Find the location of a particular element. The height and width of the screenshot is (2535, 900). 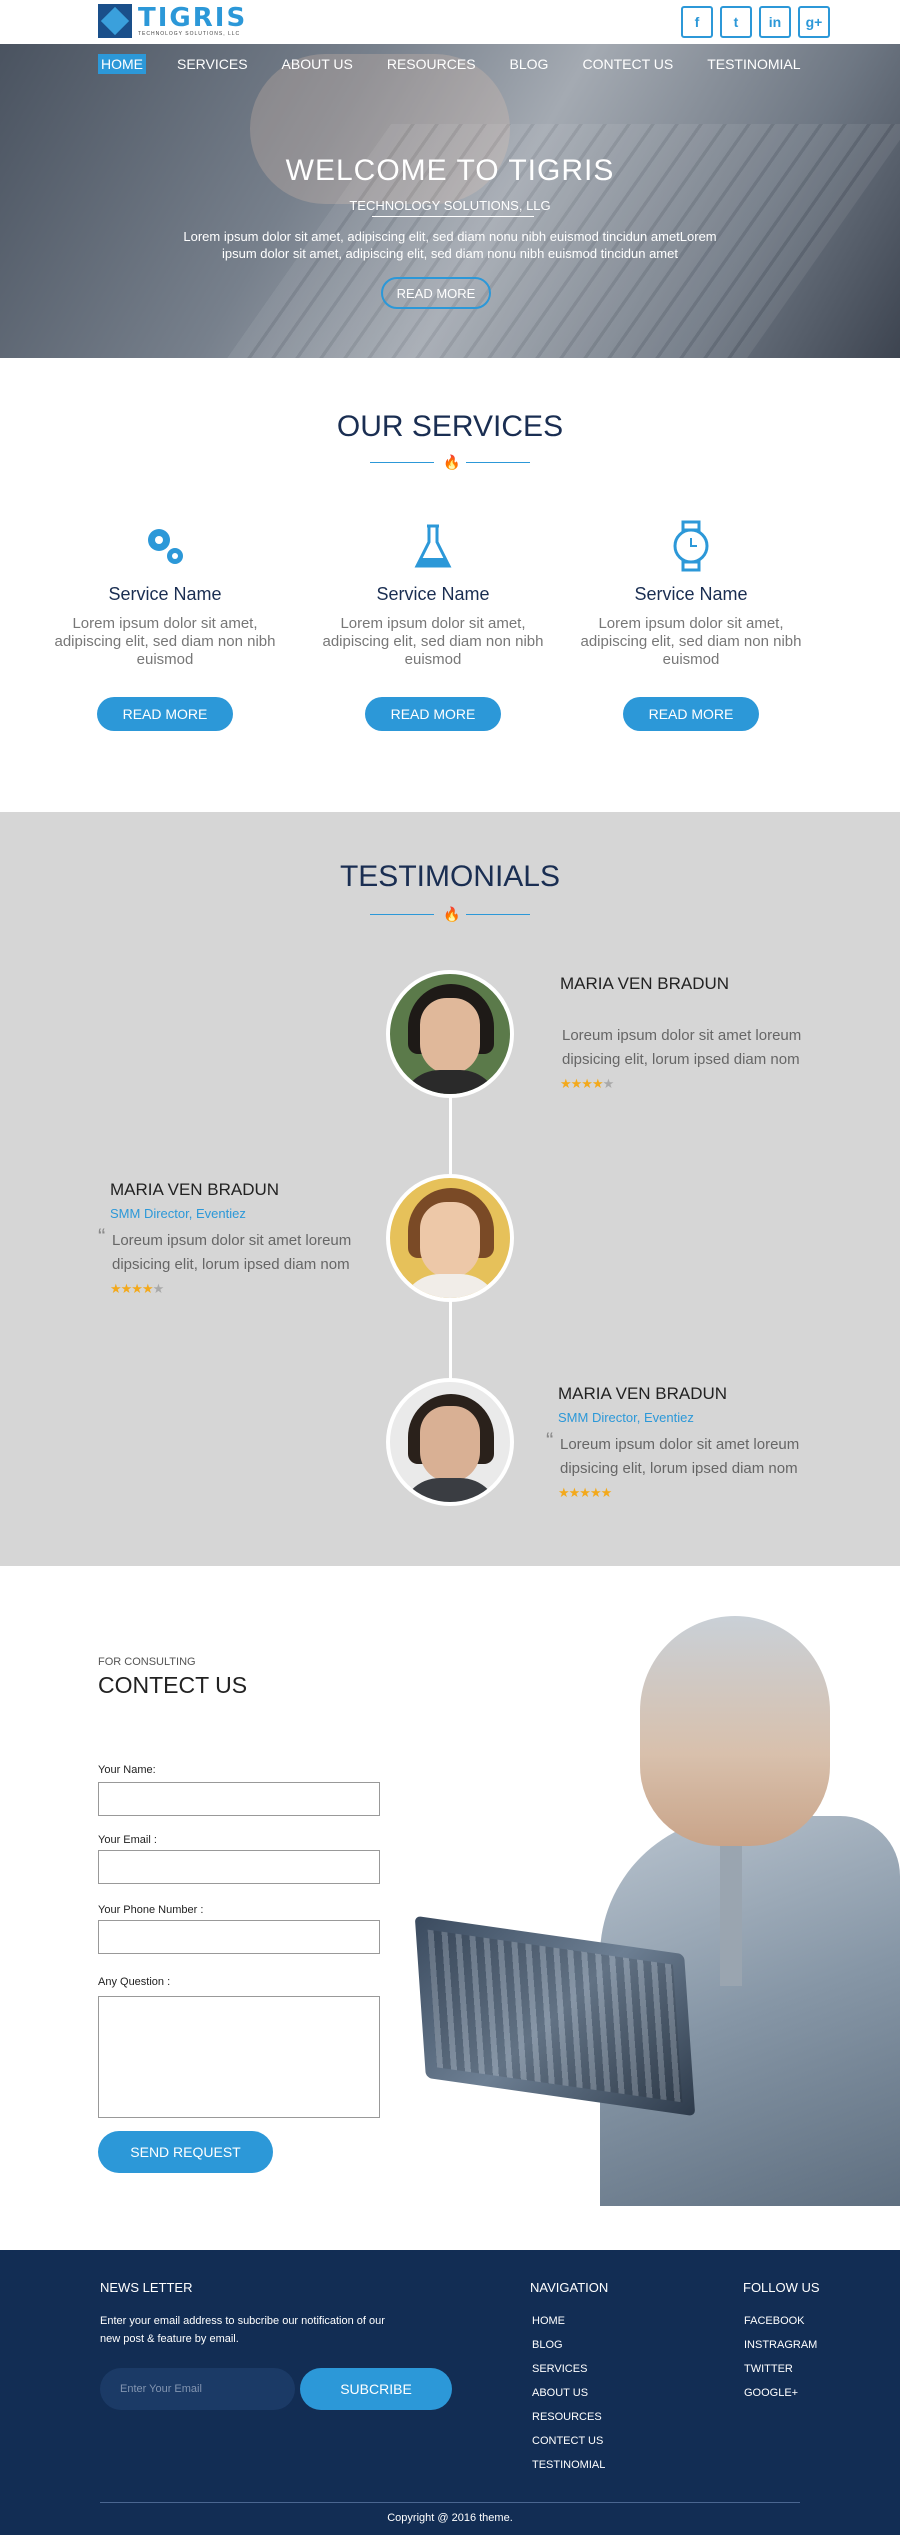

question-textarea is located at coordinates (239, 2057).